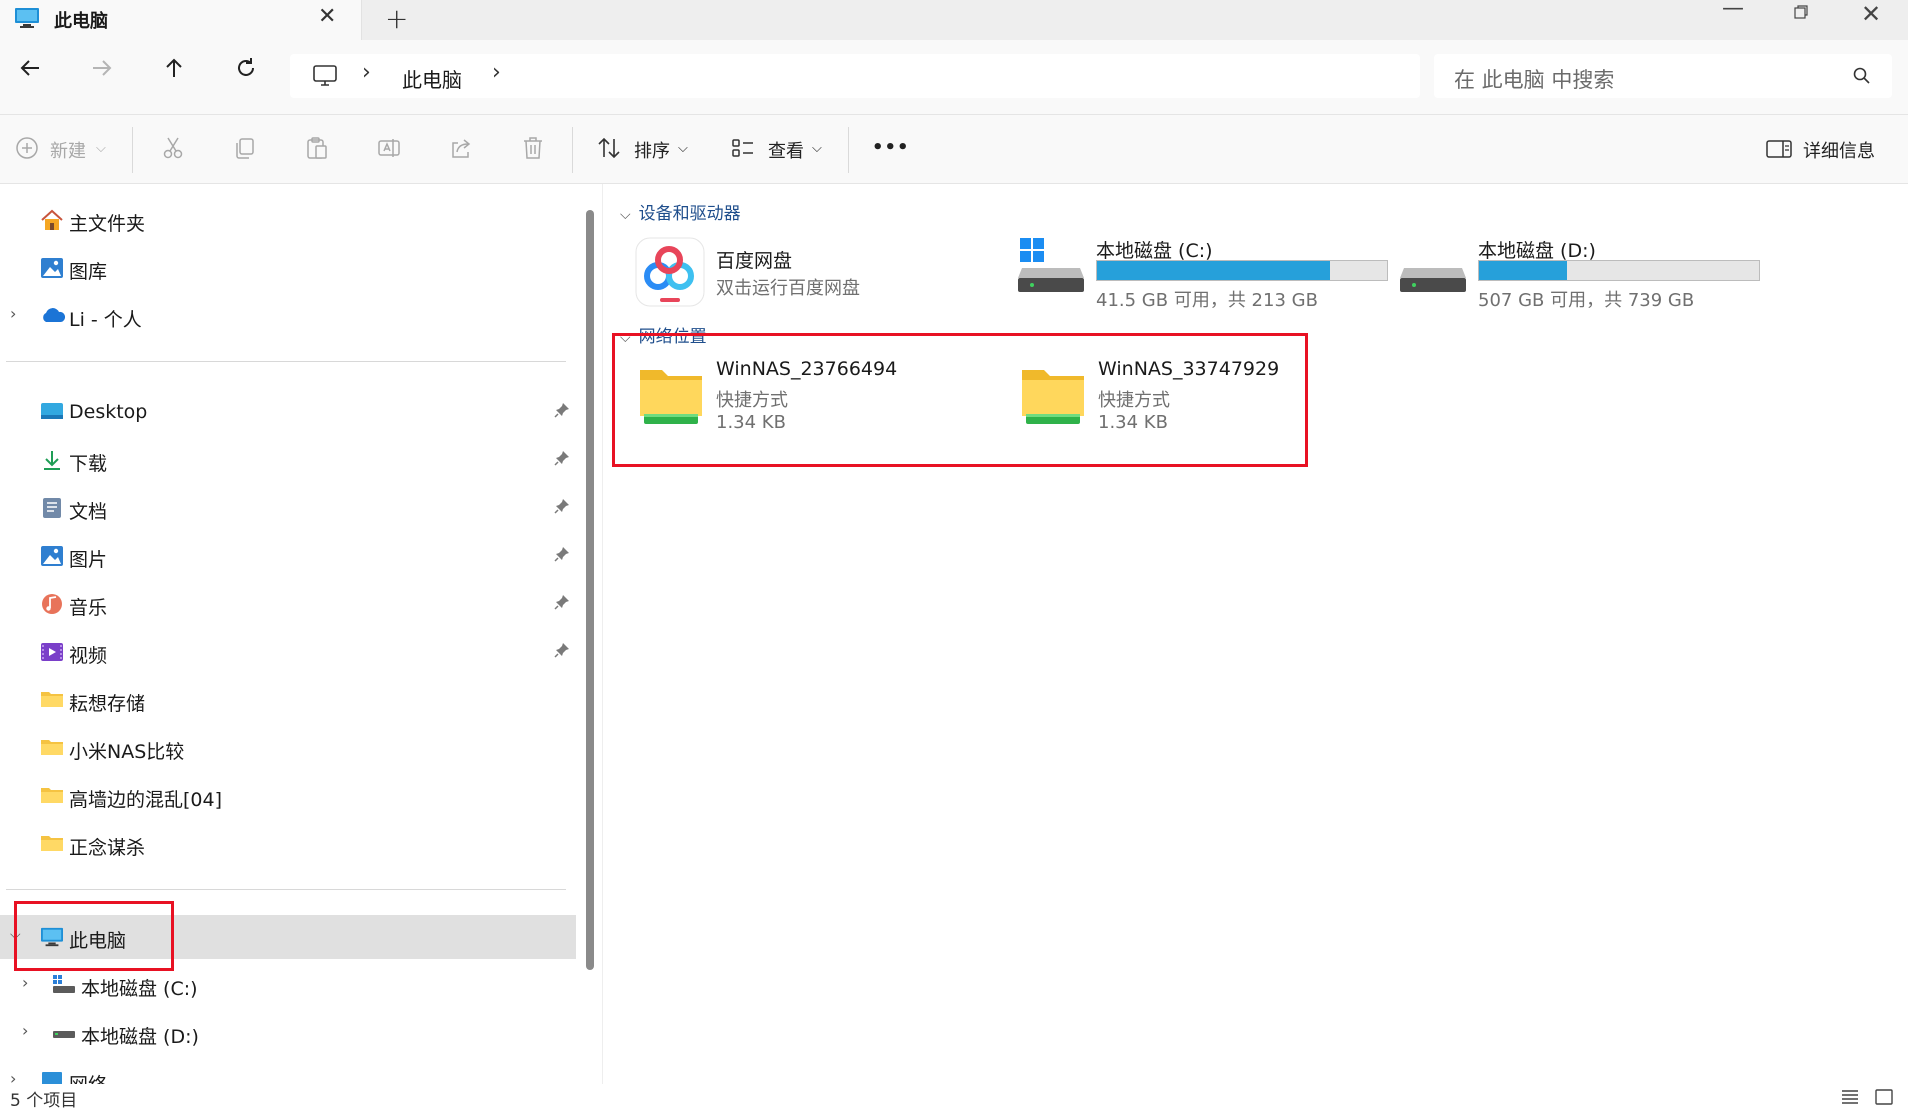 The width and height of the screenshot is (1908, 1111). I want to click on group-header-devices: ⌵ 设备和驱动器, so click(680, 211).